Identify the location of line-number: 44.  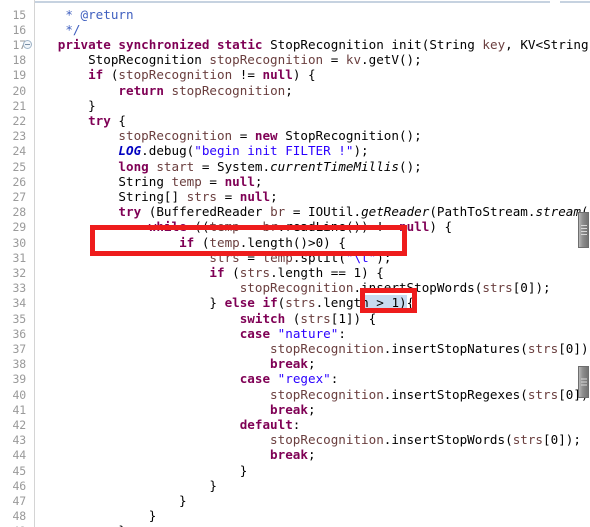
(19, 455).